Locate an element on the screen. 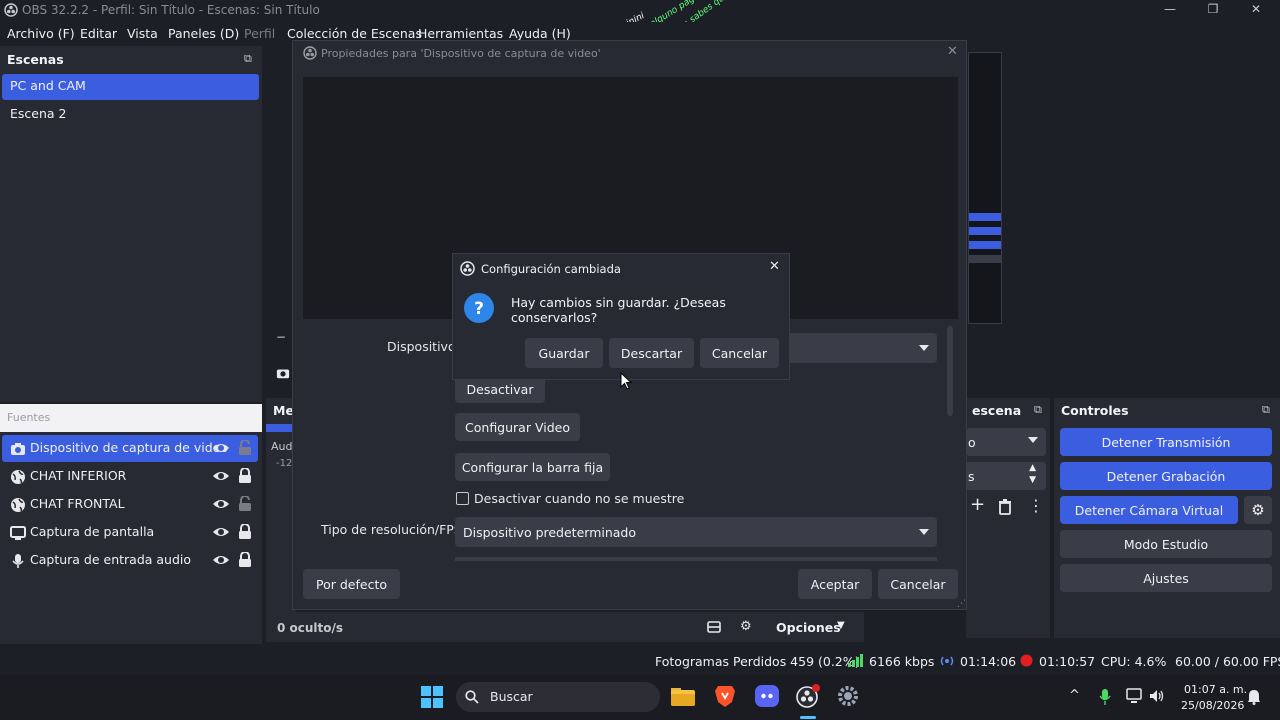 This screenshot has height=720, width=1280. source-item: Dispositivo de captura de video is located at coordinates (130, 448).